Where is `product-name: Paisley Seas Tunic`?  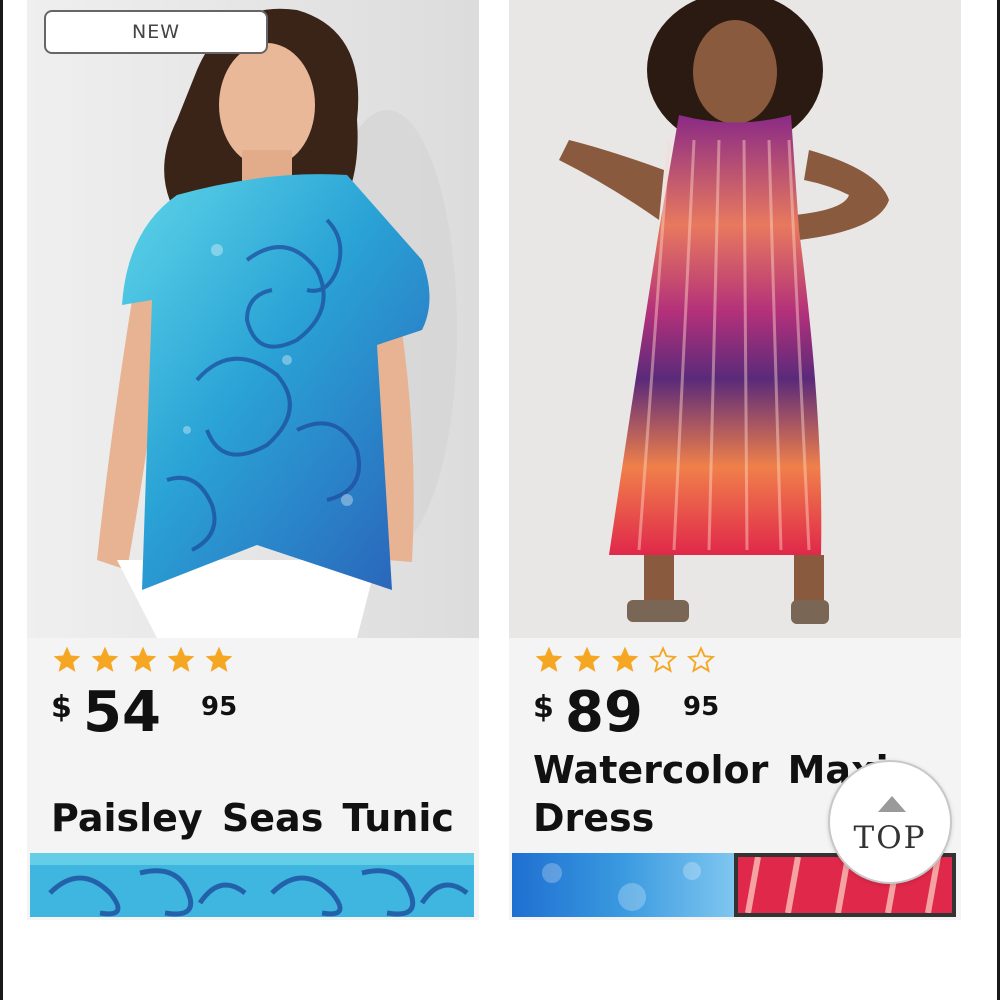 product-name: Paisley Seas Tunic is located at coordinates (261, 818).